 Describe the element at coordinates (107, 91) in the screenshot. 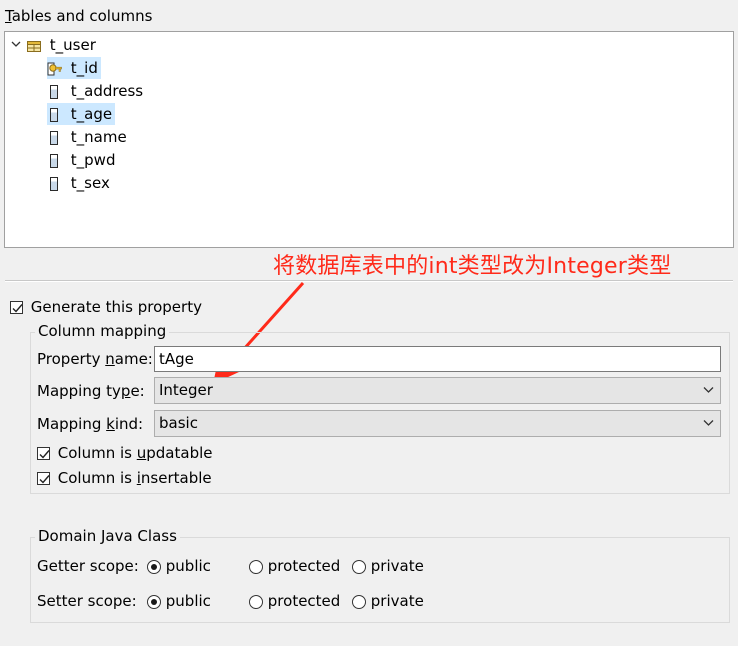

I see `column-name: t_address` at that location.